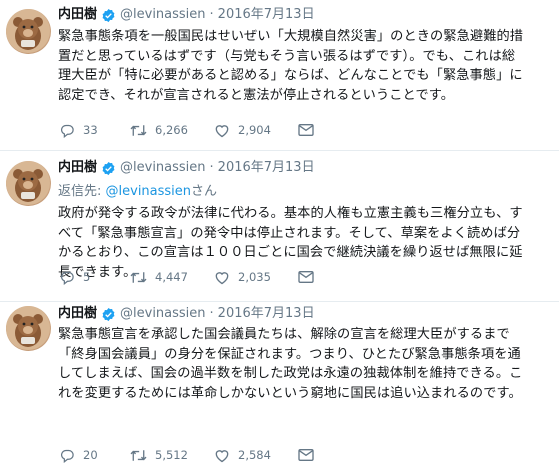 This screenshot has width=559, height=470. Describe the element at coordinates (90, 130) in the screenshot. I see `reply-count: 33` at that location.